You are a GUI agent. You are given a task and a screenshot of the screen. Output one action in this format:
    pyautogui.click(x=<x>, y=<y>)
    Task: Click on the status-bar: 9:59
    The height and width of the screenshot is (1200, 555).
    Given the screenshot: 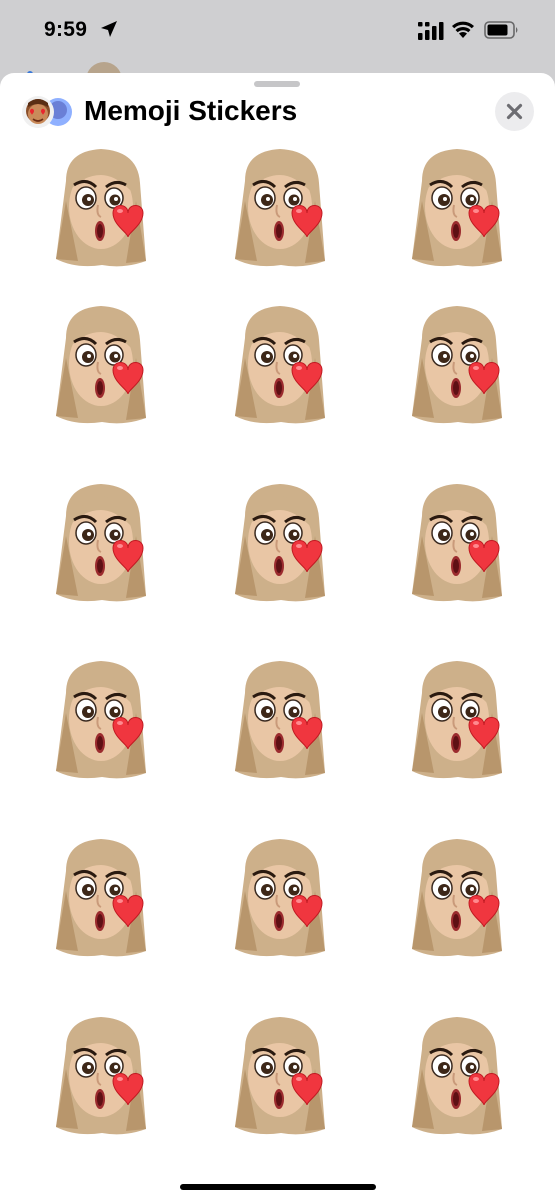 What is the action you would take?
    pyautogui.click(x=277, y=31)
    